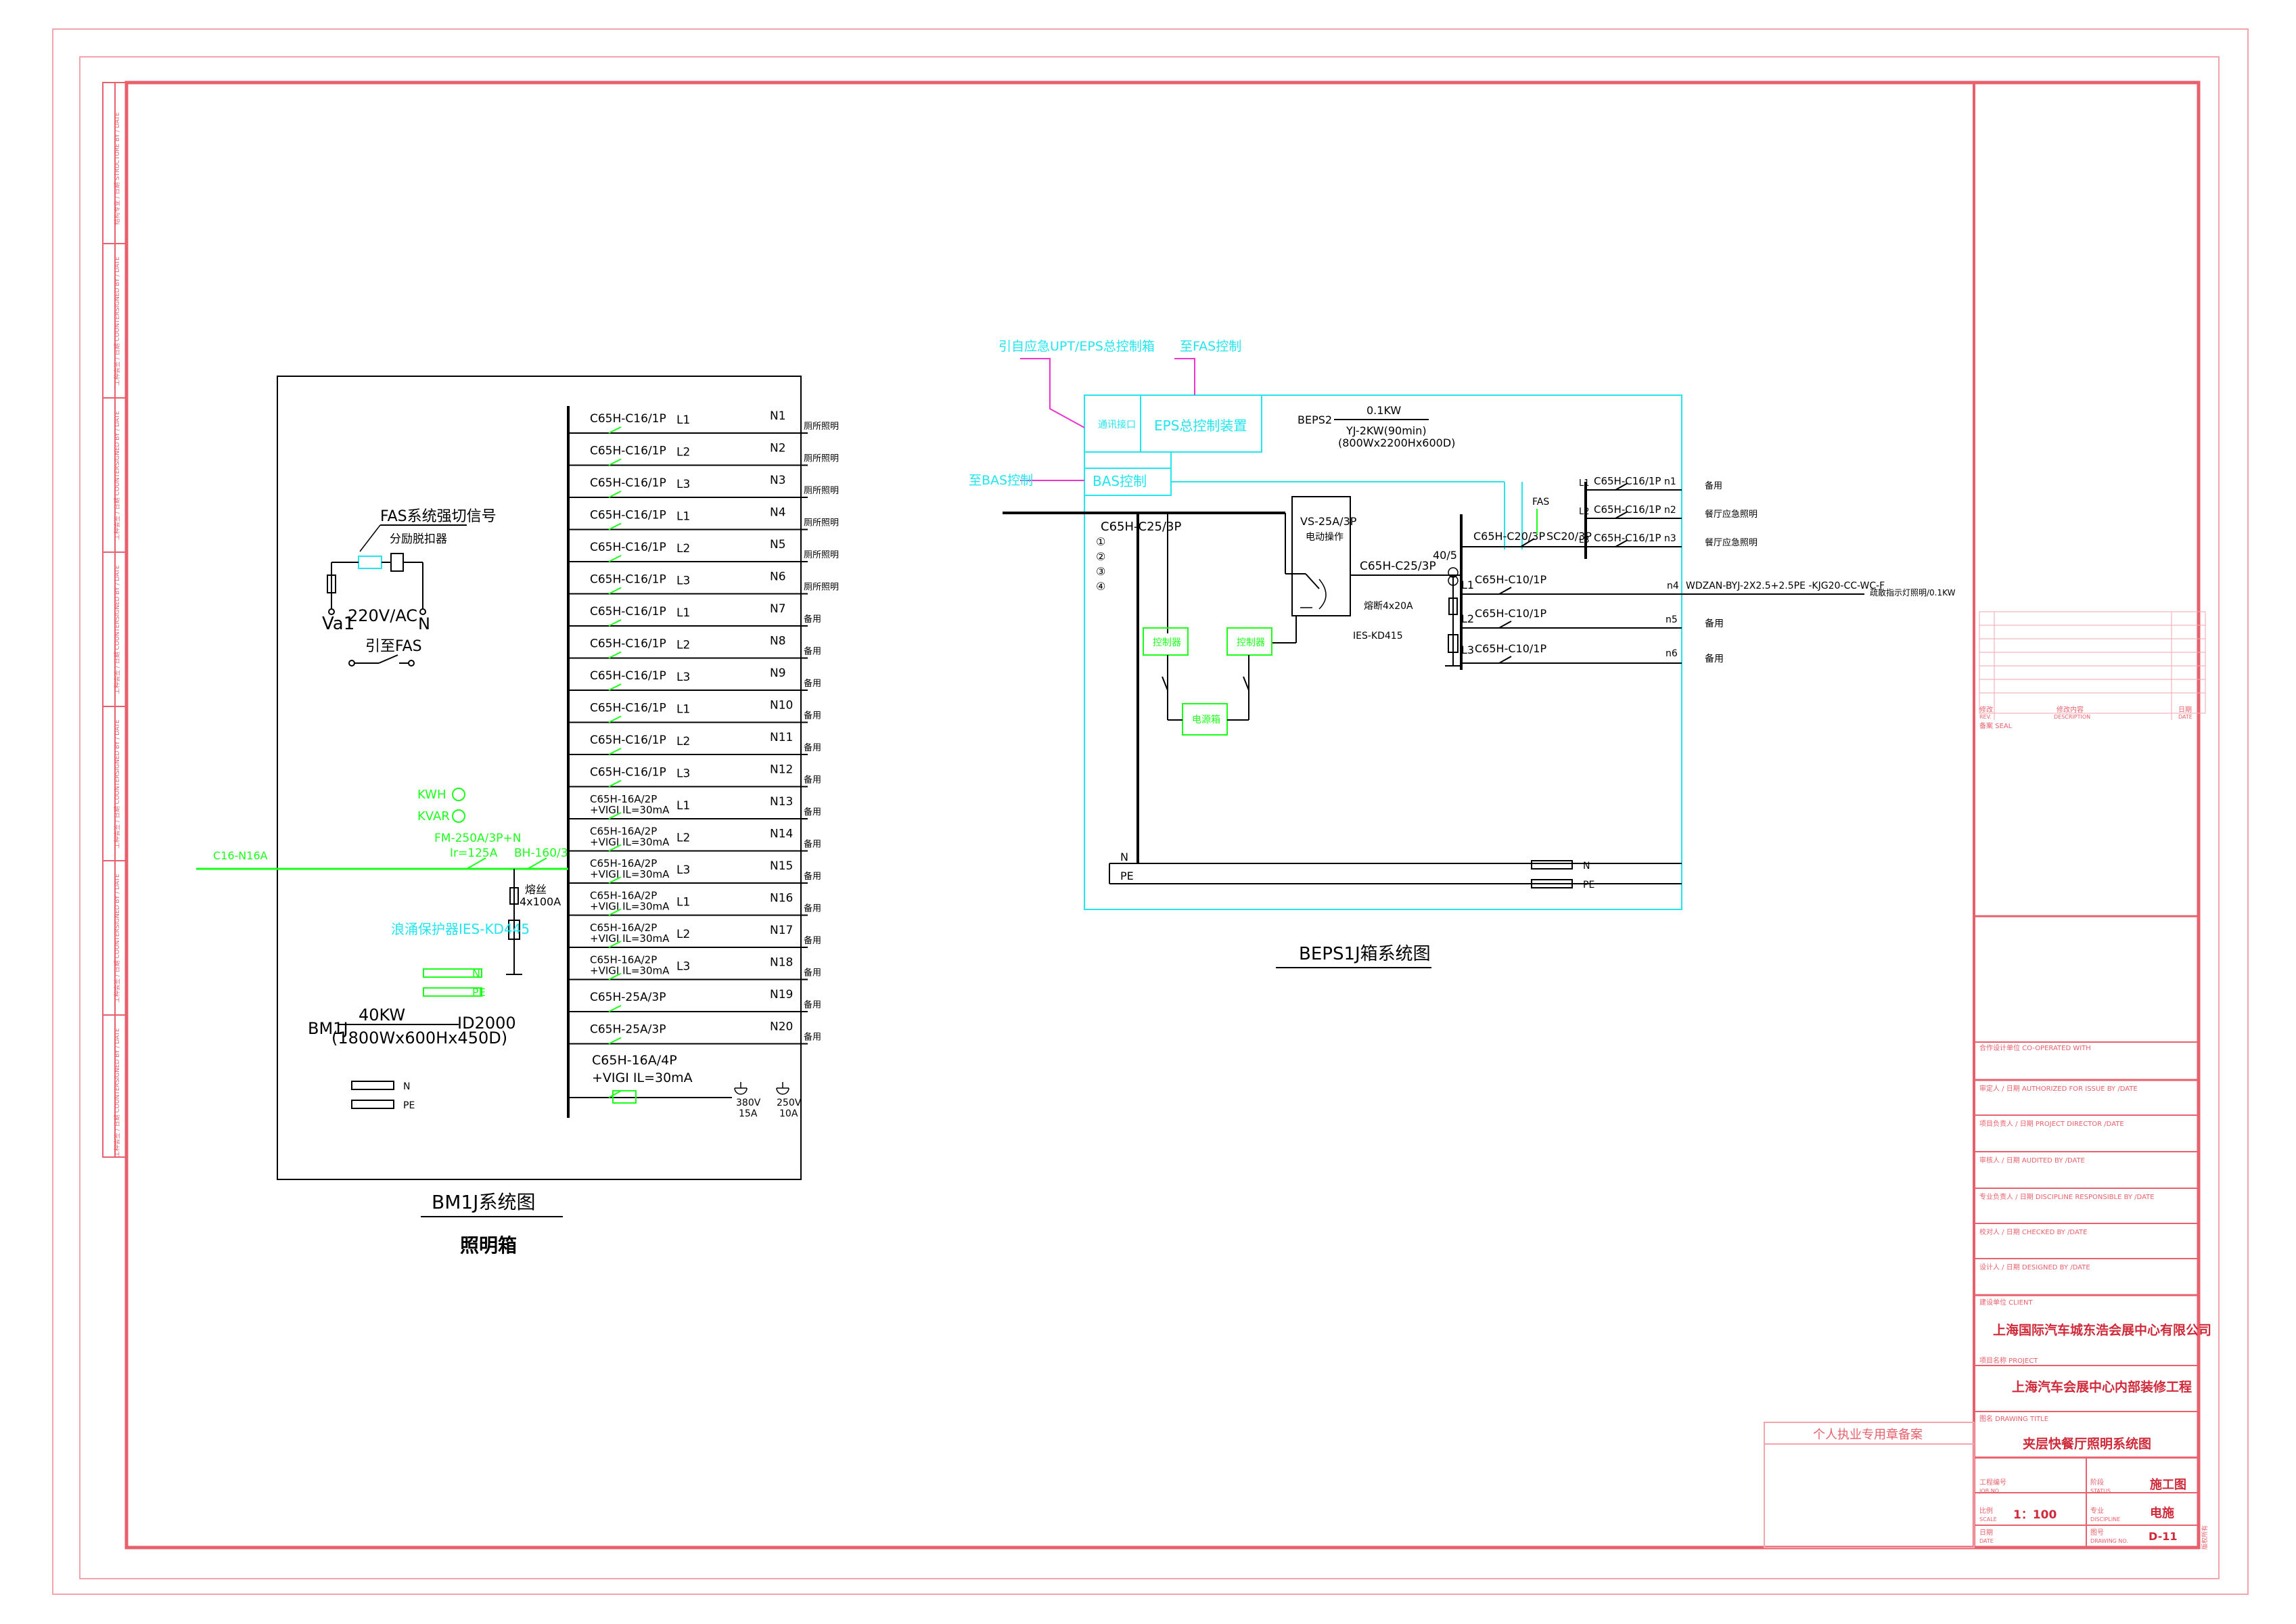 The height and width of the screenshot is (1624, 2296). Describe the element at coordinates (778, 577) in the screenshot. I see `row-circuit: N6` at that location.